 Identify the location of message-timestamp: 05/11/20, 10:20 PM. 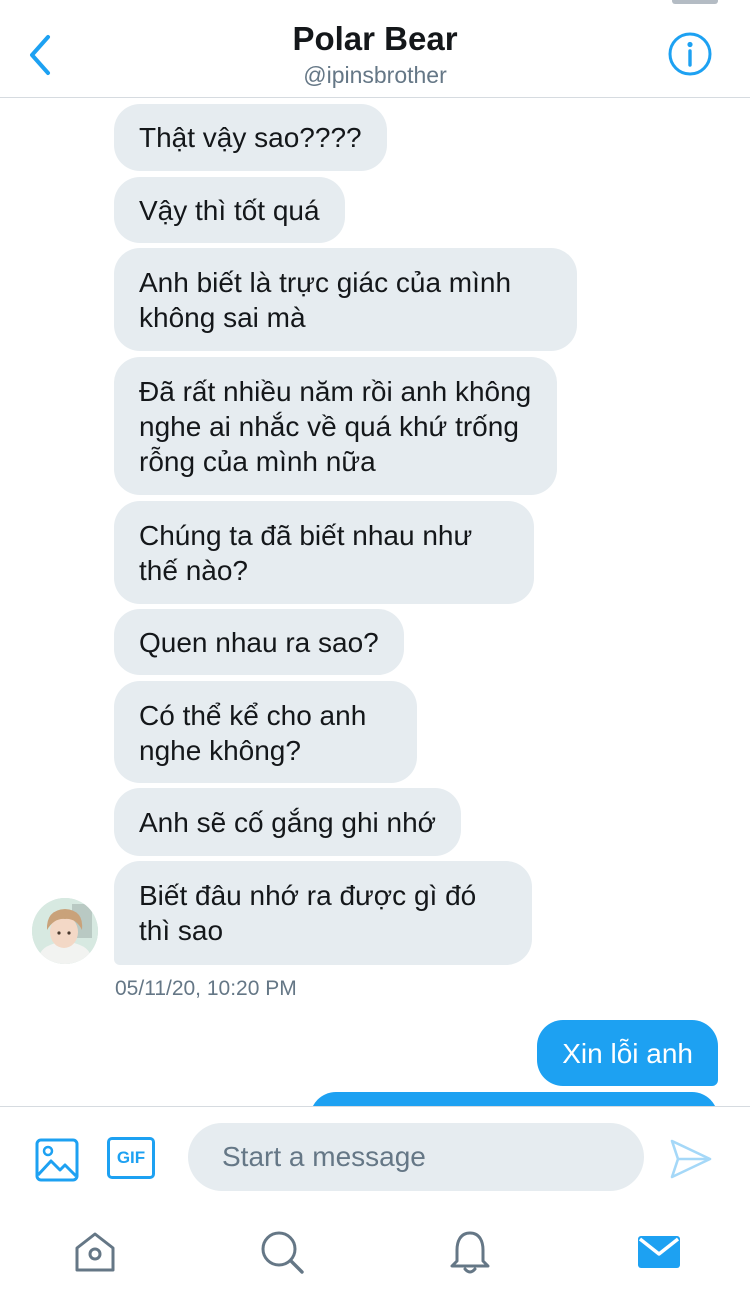
(206, 988).